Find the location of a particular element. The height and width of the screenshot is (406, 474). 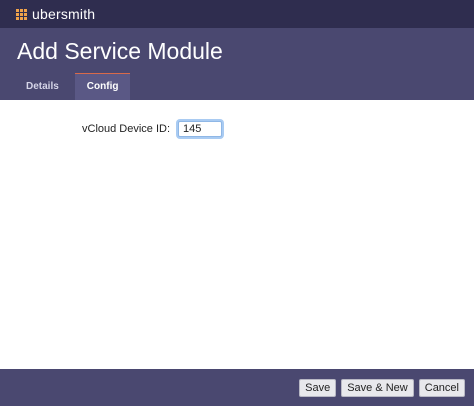

tab-bar: Details Config is located at coordinates (70, 86).